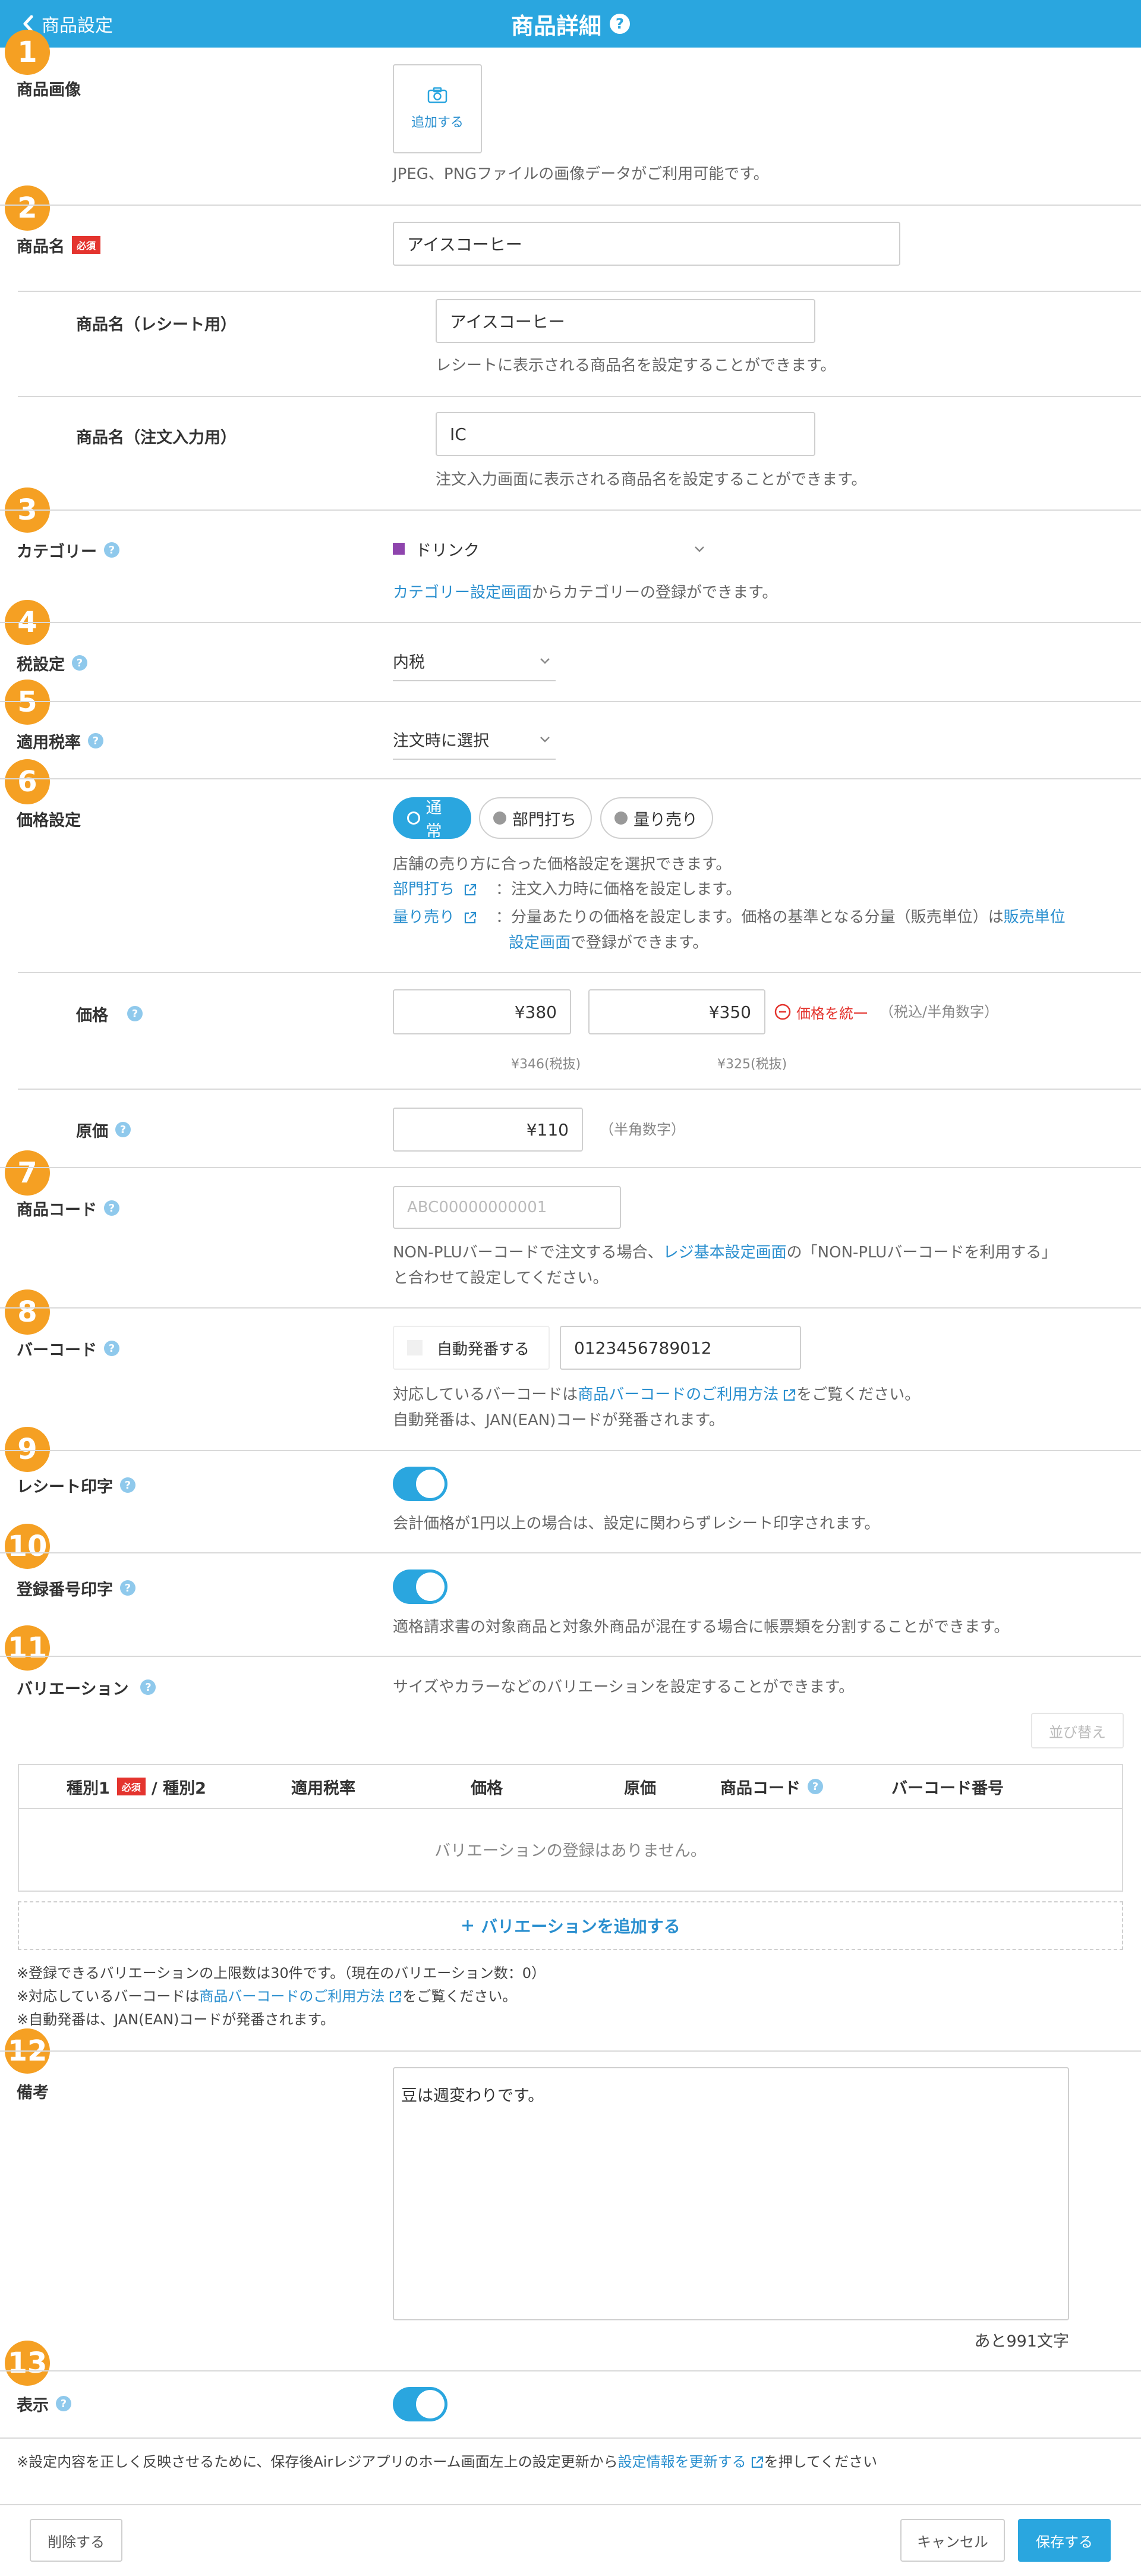 Image resolution: width=1141 pixels, height=2576 pixels. Describe the element at coordinates (462, 593) in the screenshot. I see `category-settings-link: カテゴリー設定画面` at that location.